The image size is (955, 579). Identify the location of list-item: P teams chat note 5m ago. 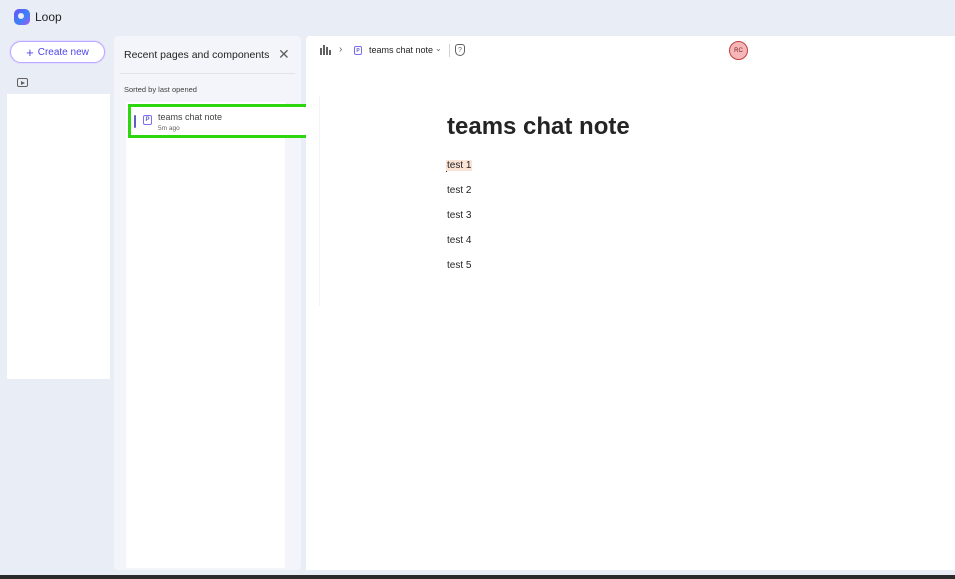
(223, 121).